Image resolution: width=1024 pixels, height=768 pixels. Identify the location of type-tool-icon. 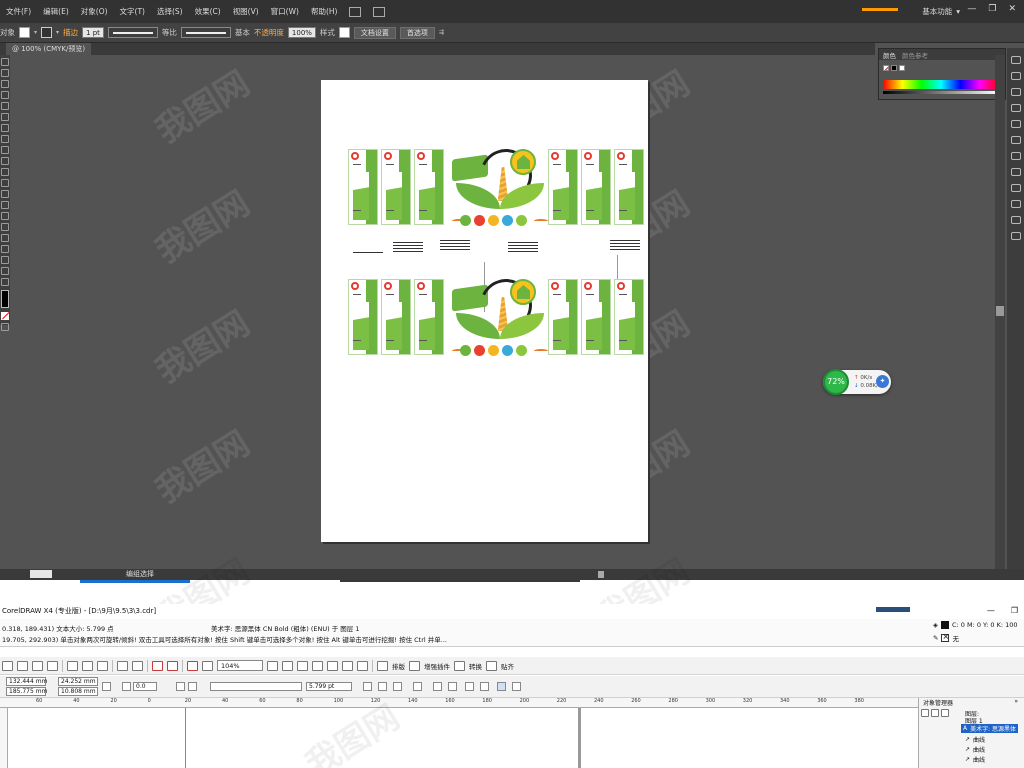
(5, 106).